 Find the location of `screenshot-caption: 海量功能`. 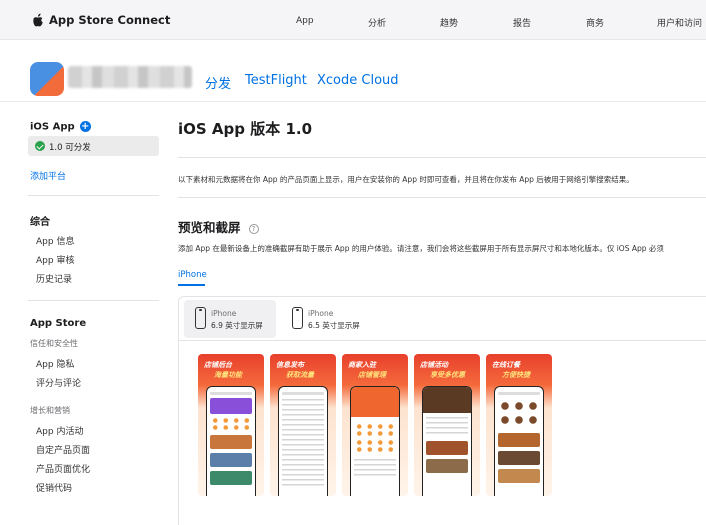

screenshot-caption: 海量功能 is located at coordinates (228, 375).